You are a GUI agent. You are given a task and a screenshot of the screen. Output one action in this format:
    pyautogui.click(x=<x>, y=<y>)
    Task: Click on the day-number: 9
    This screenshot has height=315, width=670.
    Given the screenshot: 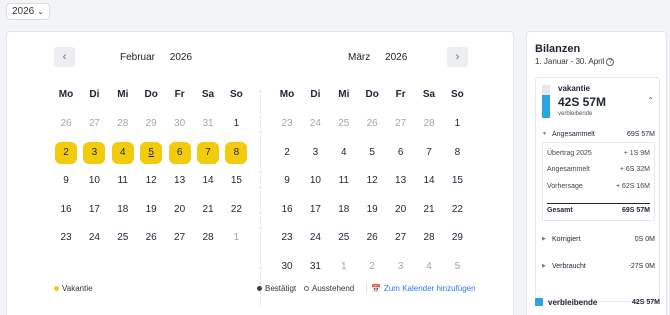 What is the action you would take?
    pyautogui.click(x=66, y=181)
    